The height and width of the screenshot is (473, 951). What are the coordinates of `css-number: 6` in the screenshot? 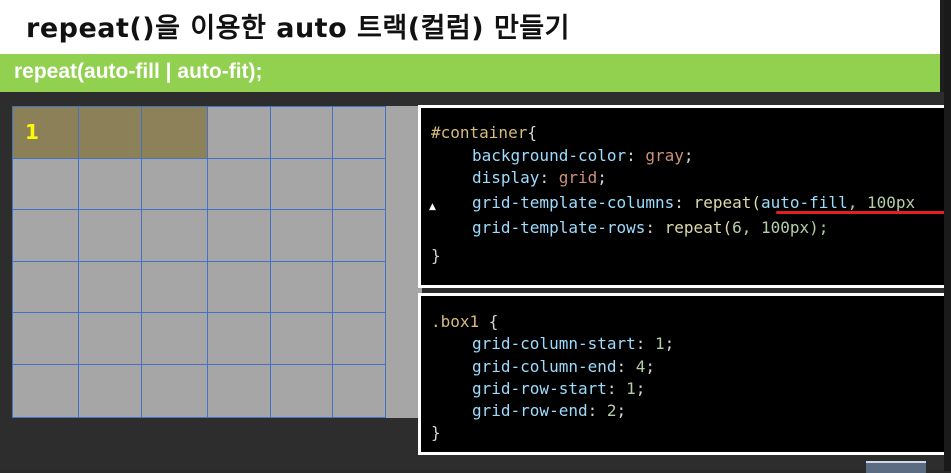 It's located at (737, 227).